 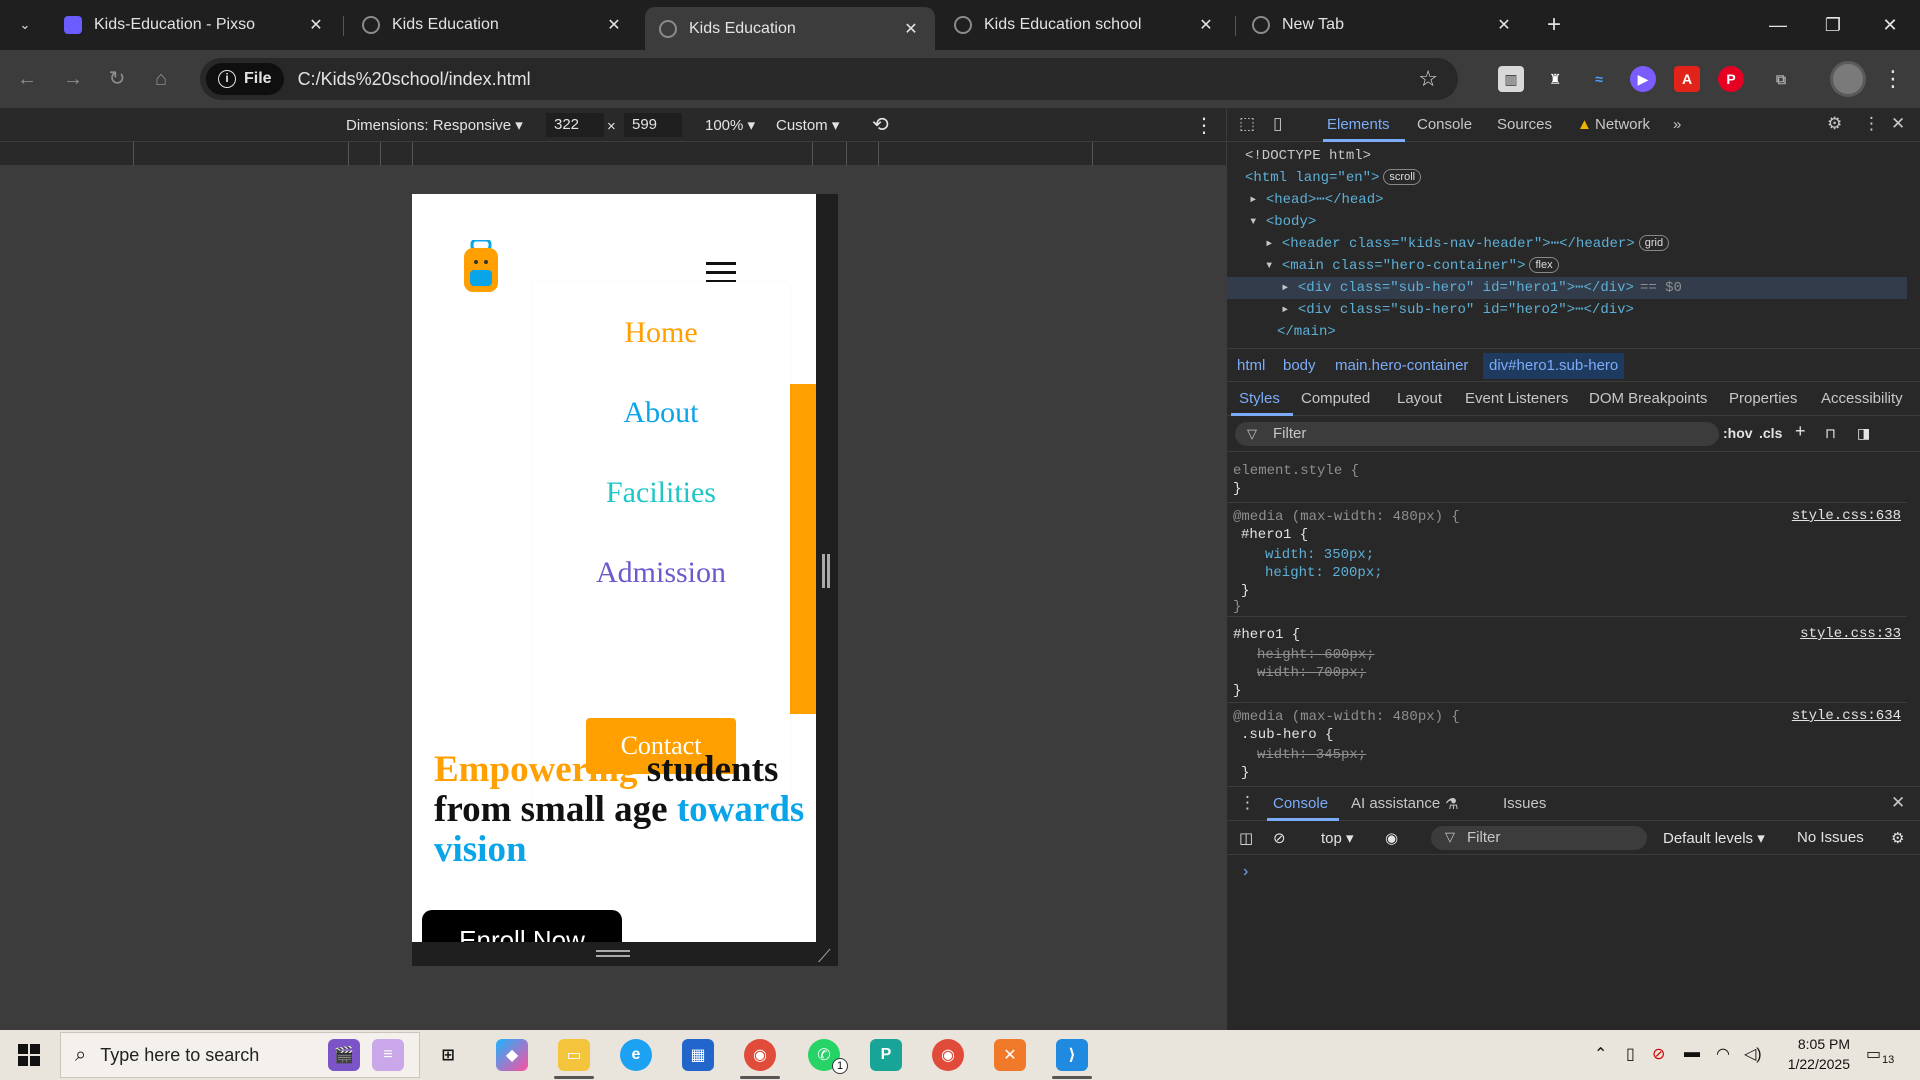 I want to click on profile-avatar, so click(x=1848, y=79).